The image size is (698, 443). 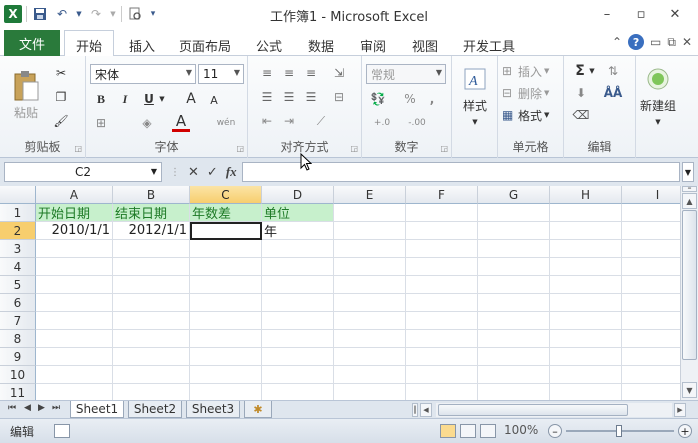 I want to click on cell-g8, so click(x=514, y=339).